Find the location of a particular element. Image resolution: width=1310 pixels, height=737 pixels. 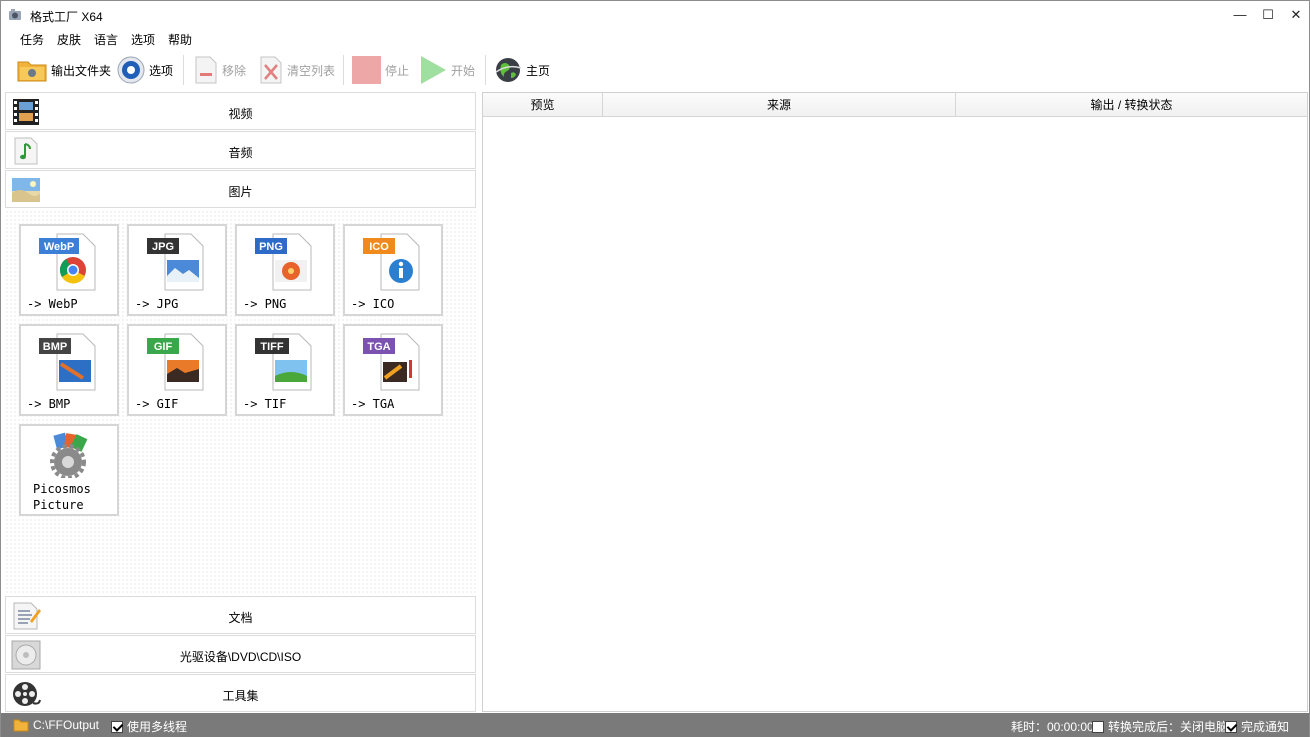

category-image: 图片 is located at coordinates (240, 189).